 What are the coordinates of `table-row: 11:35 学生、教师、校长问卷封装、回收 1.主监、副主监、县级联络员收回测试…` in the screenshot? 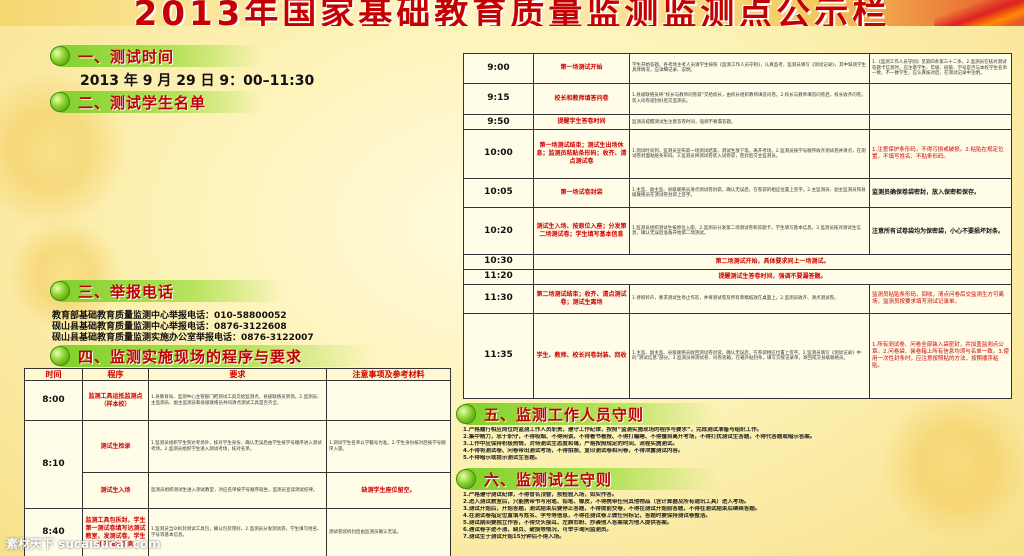 It's located at (737, 356).